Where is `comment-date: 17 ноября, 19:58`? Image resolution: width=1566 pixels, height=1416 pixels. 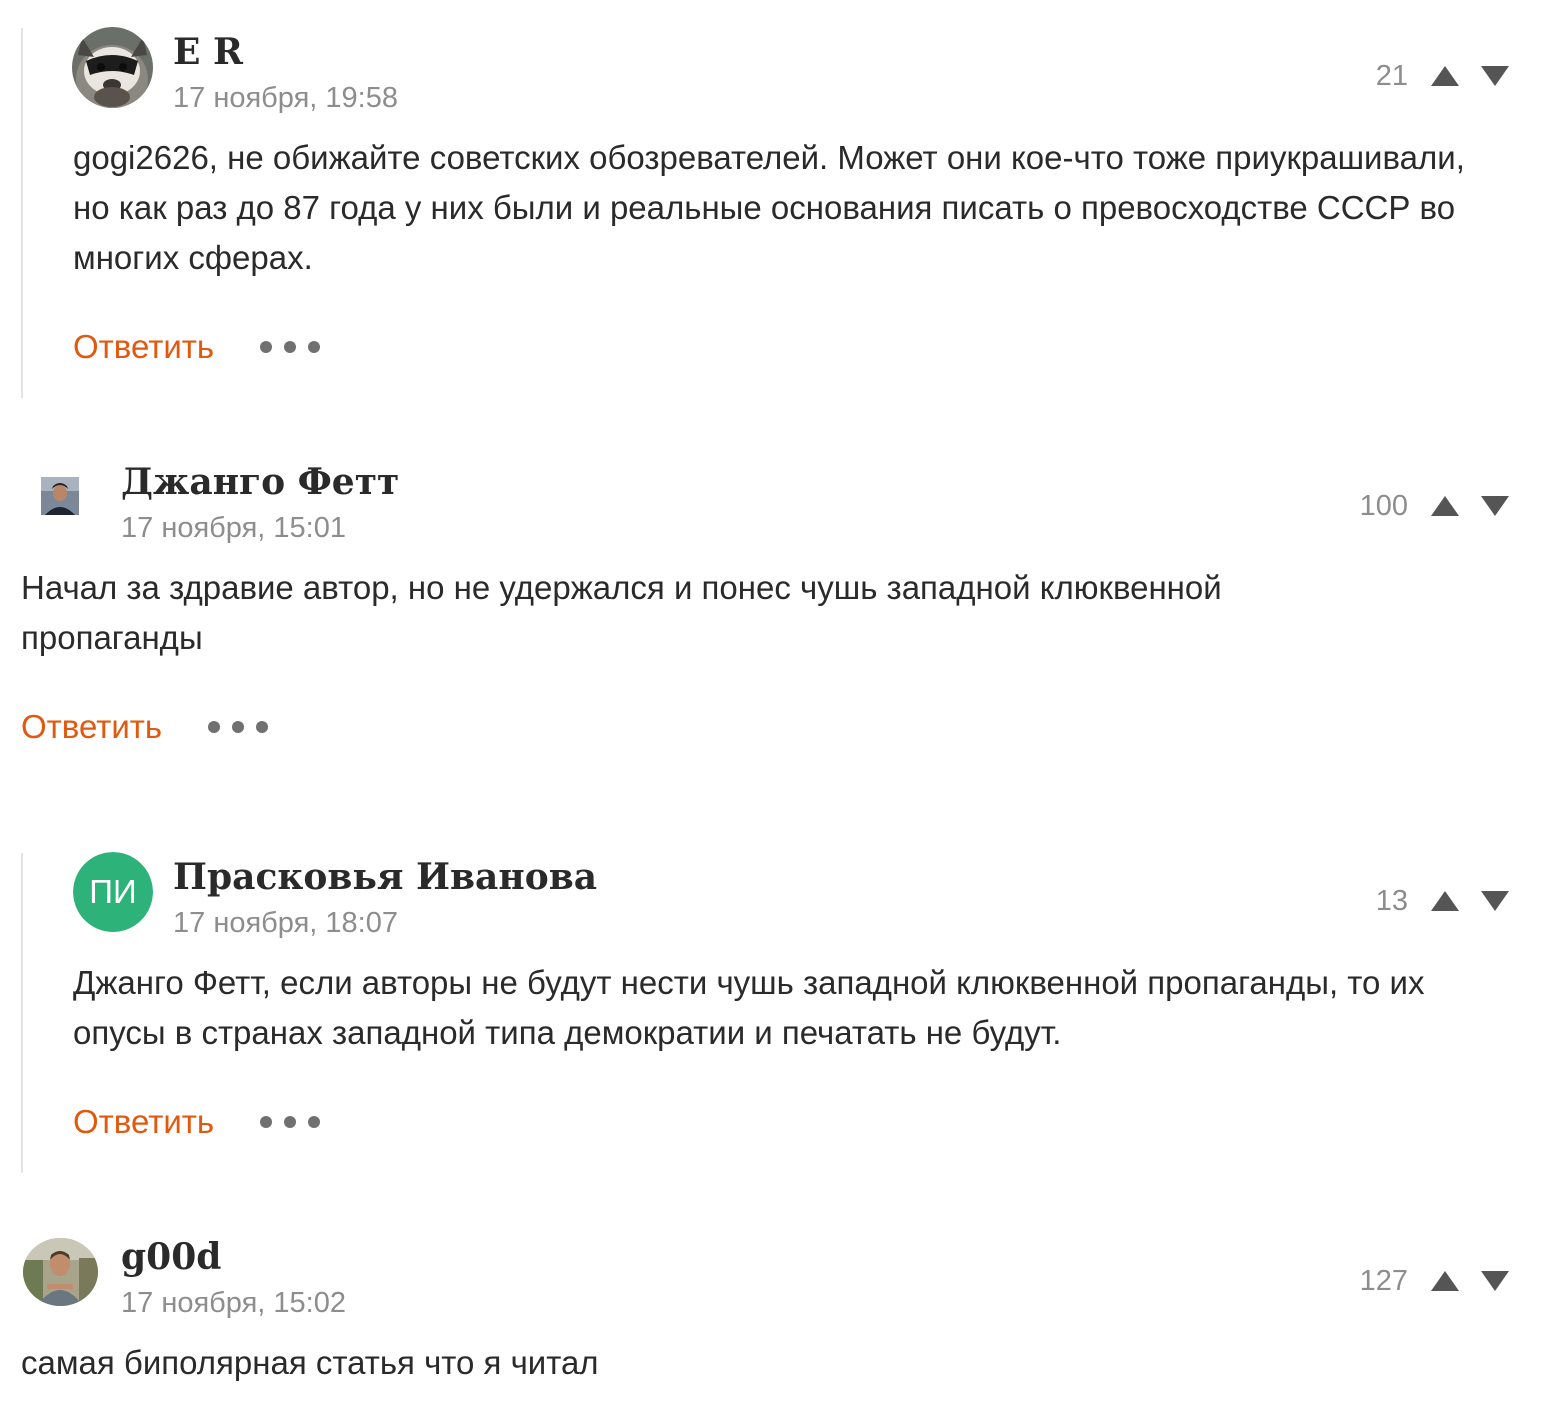
comment-date: 17 ноября, 19:58 is located at coordinates (285, 98).